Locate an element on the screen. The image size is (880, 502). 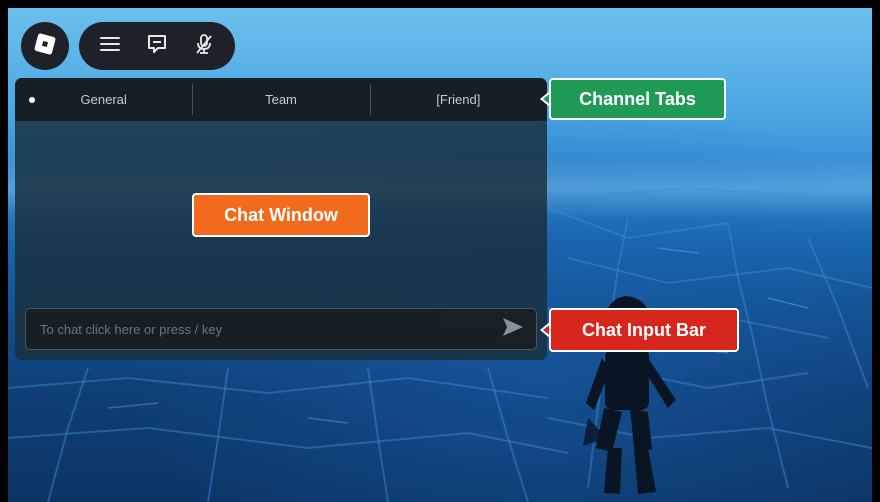
callout-label: Channel Tabs is located at coordinates (637, 98).